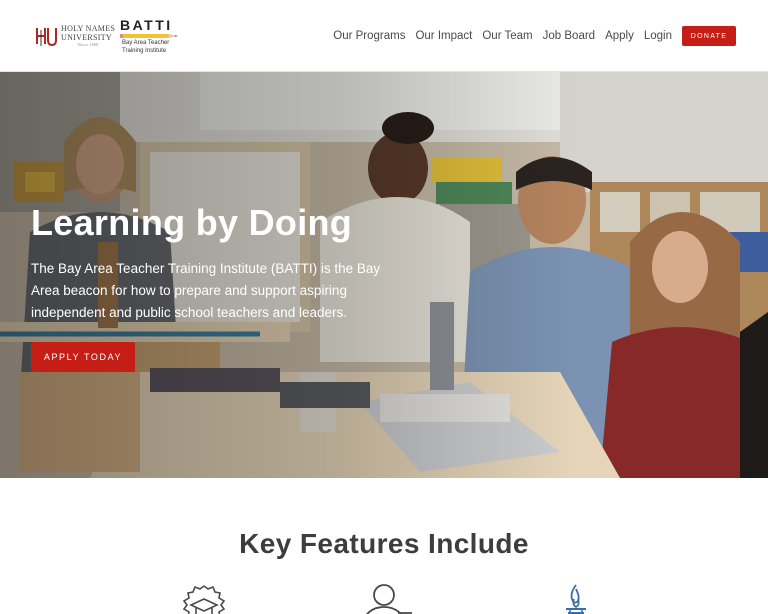 The height and width of the screenshot is (614, 768). What do you see at coordinates (507, 36) in the screenshot?
I see `nav-our-team: Our Team` at bounding box center [507, 36].